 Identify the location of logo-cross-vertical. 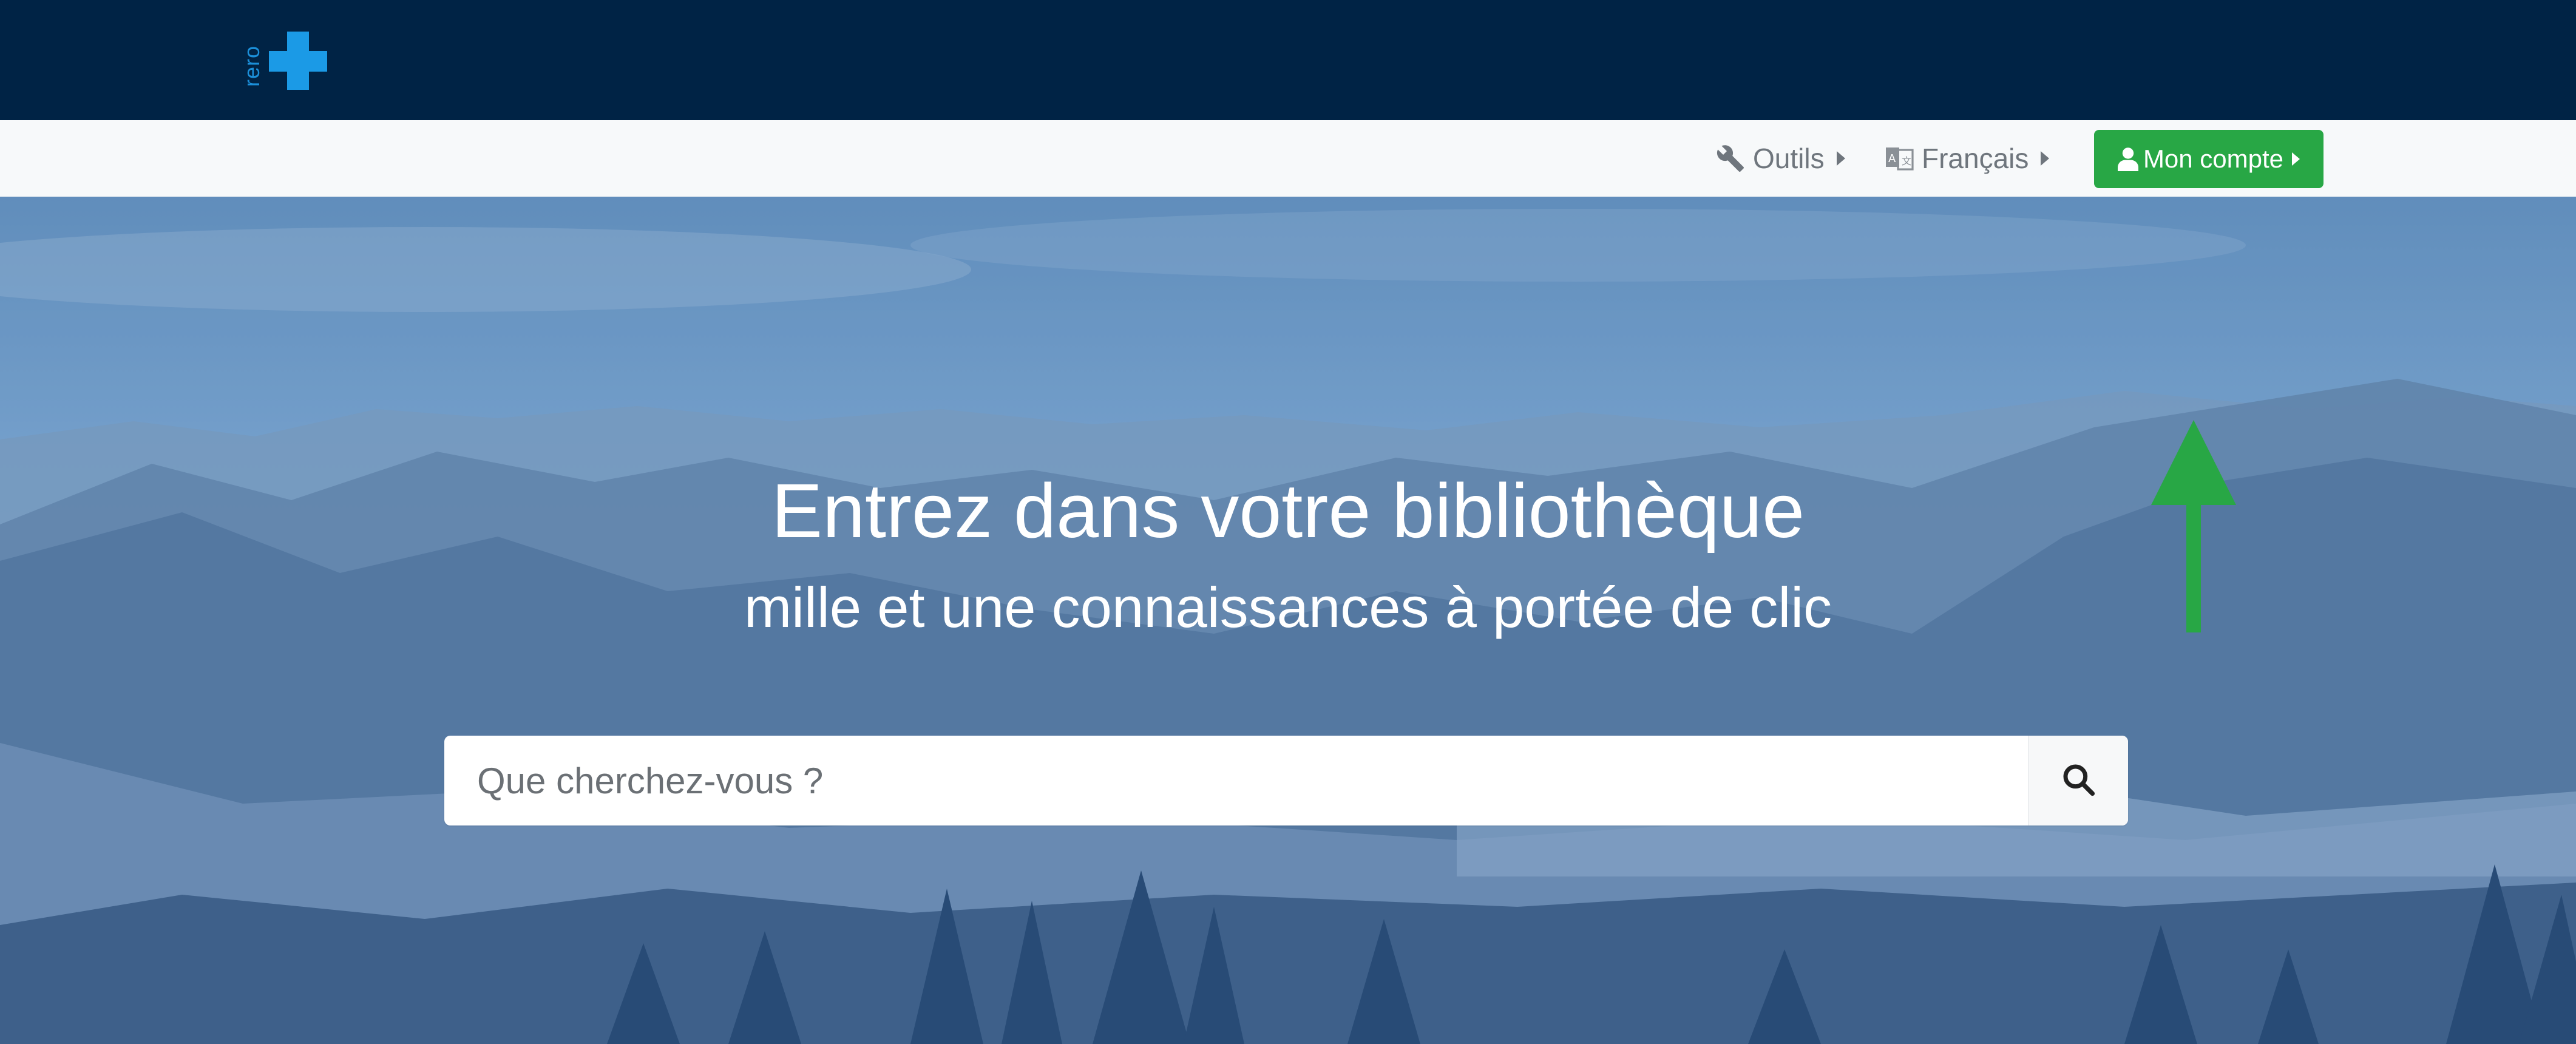
(298, 61).